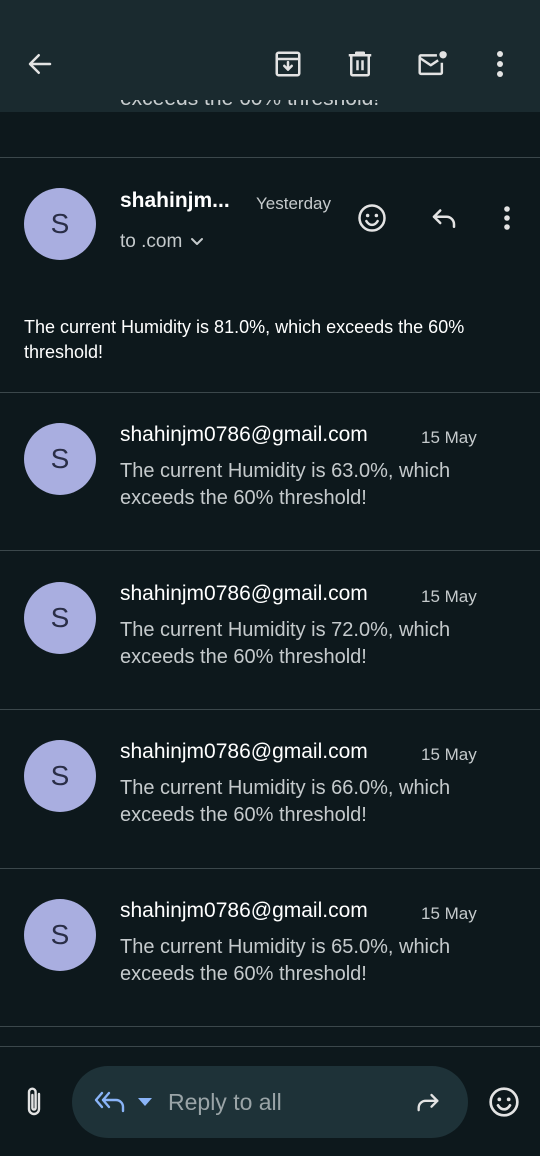 The width and height of the screenshot is (540, 1156). I want to click on attach-button, so click(34, 1102).